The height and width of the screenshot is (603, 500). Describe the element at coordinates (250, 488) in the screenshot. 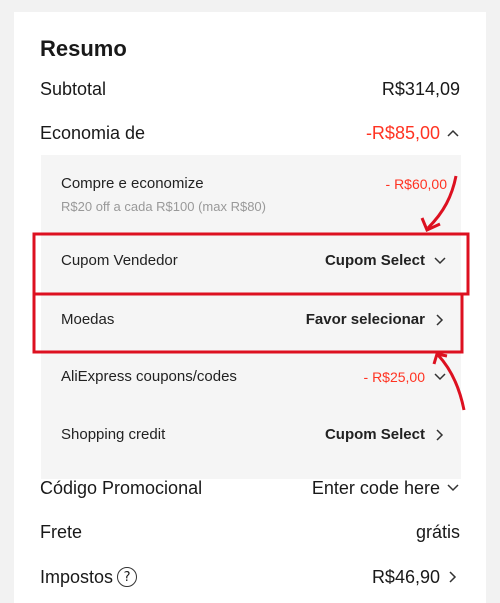

I see `promo-code-row: Código Promocional Enter code here` at that location.